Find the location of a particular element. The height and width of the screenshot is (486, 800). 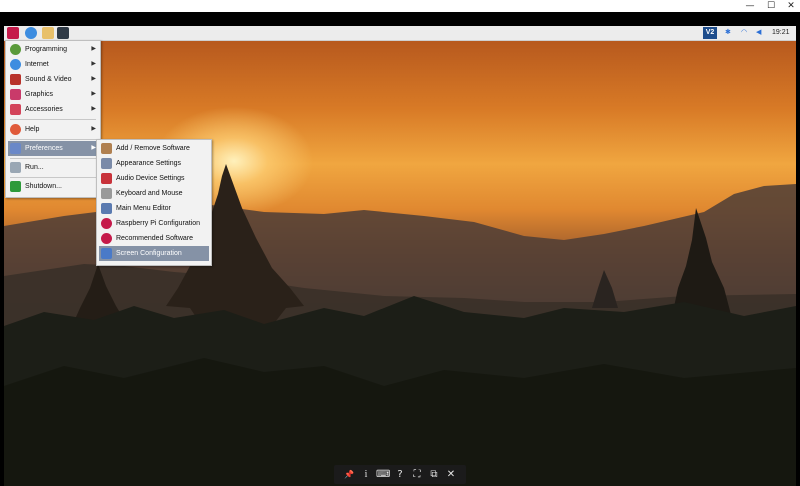

audio-mixer-icon is located at coordinates (106, 178).